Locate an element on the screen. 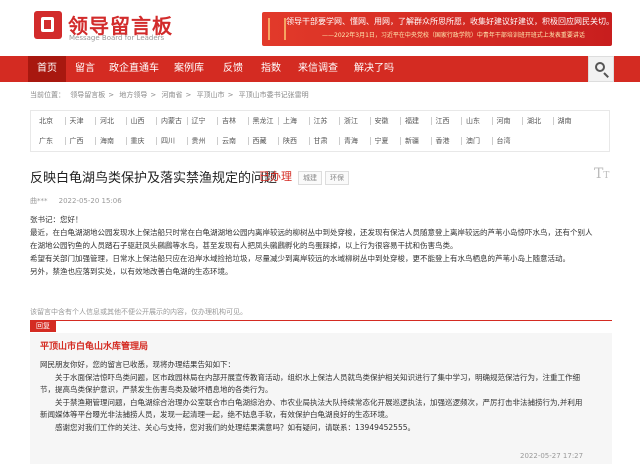  region-link: 山西 is located at coordinates (138, 121).